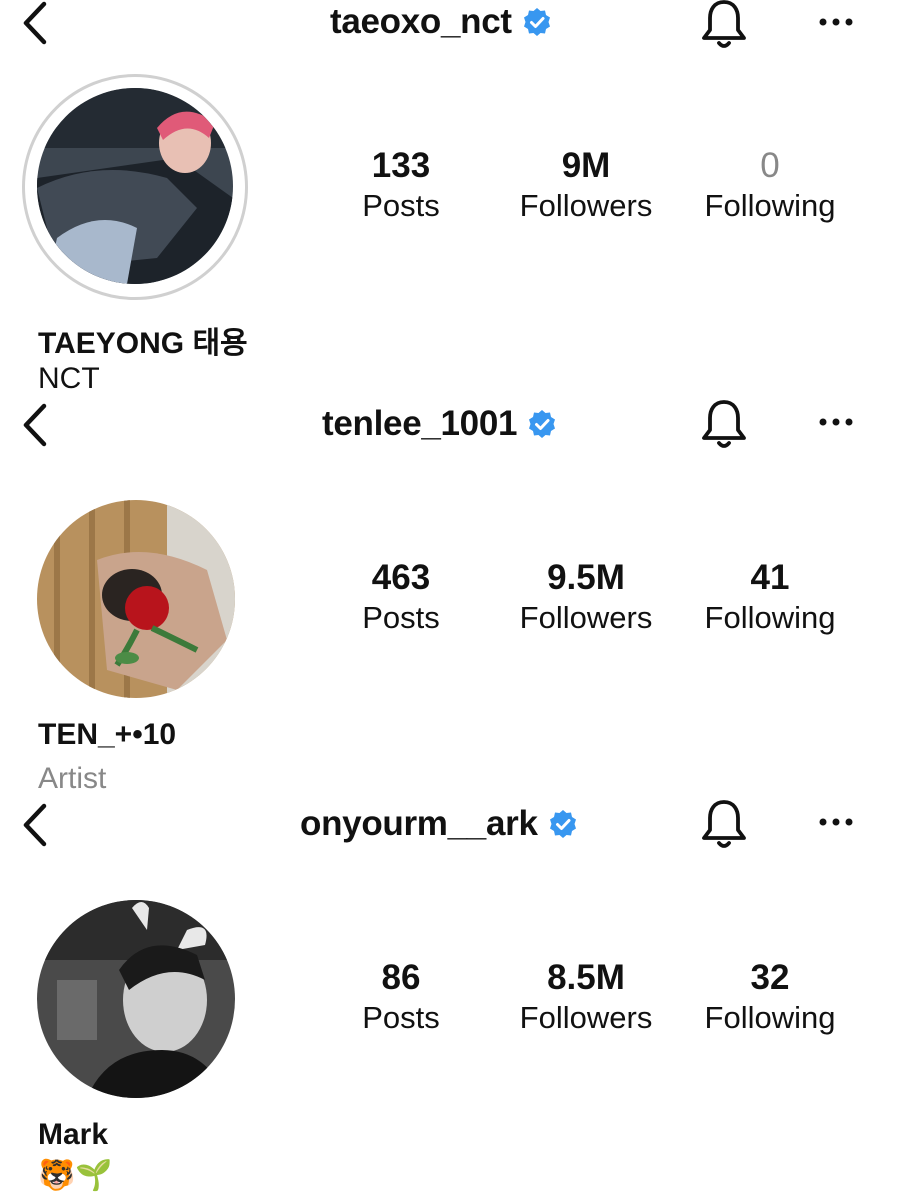 The image size is (900, 1200). What do you see at coordinates (401, 186) in the screenshot?
I see `posts-count: 133 Posts` at bounding box center [401, 186].